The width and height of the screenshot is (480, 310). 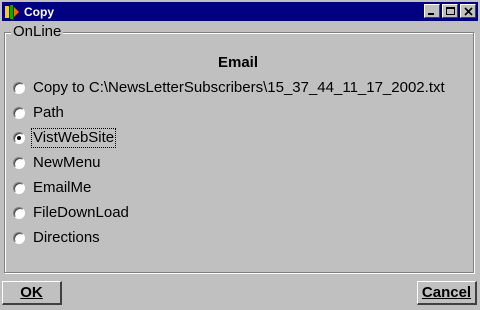 I want to click on radio-option-directions: Directions, so click(x=57, y=238).